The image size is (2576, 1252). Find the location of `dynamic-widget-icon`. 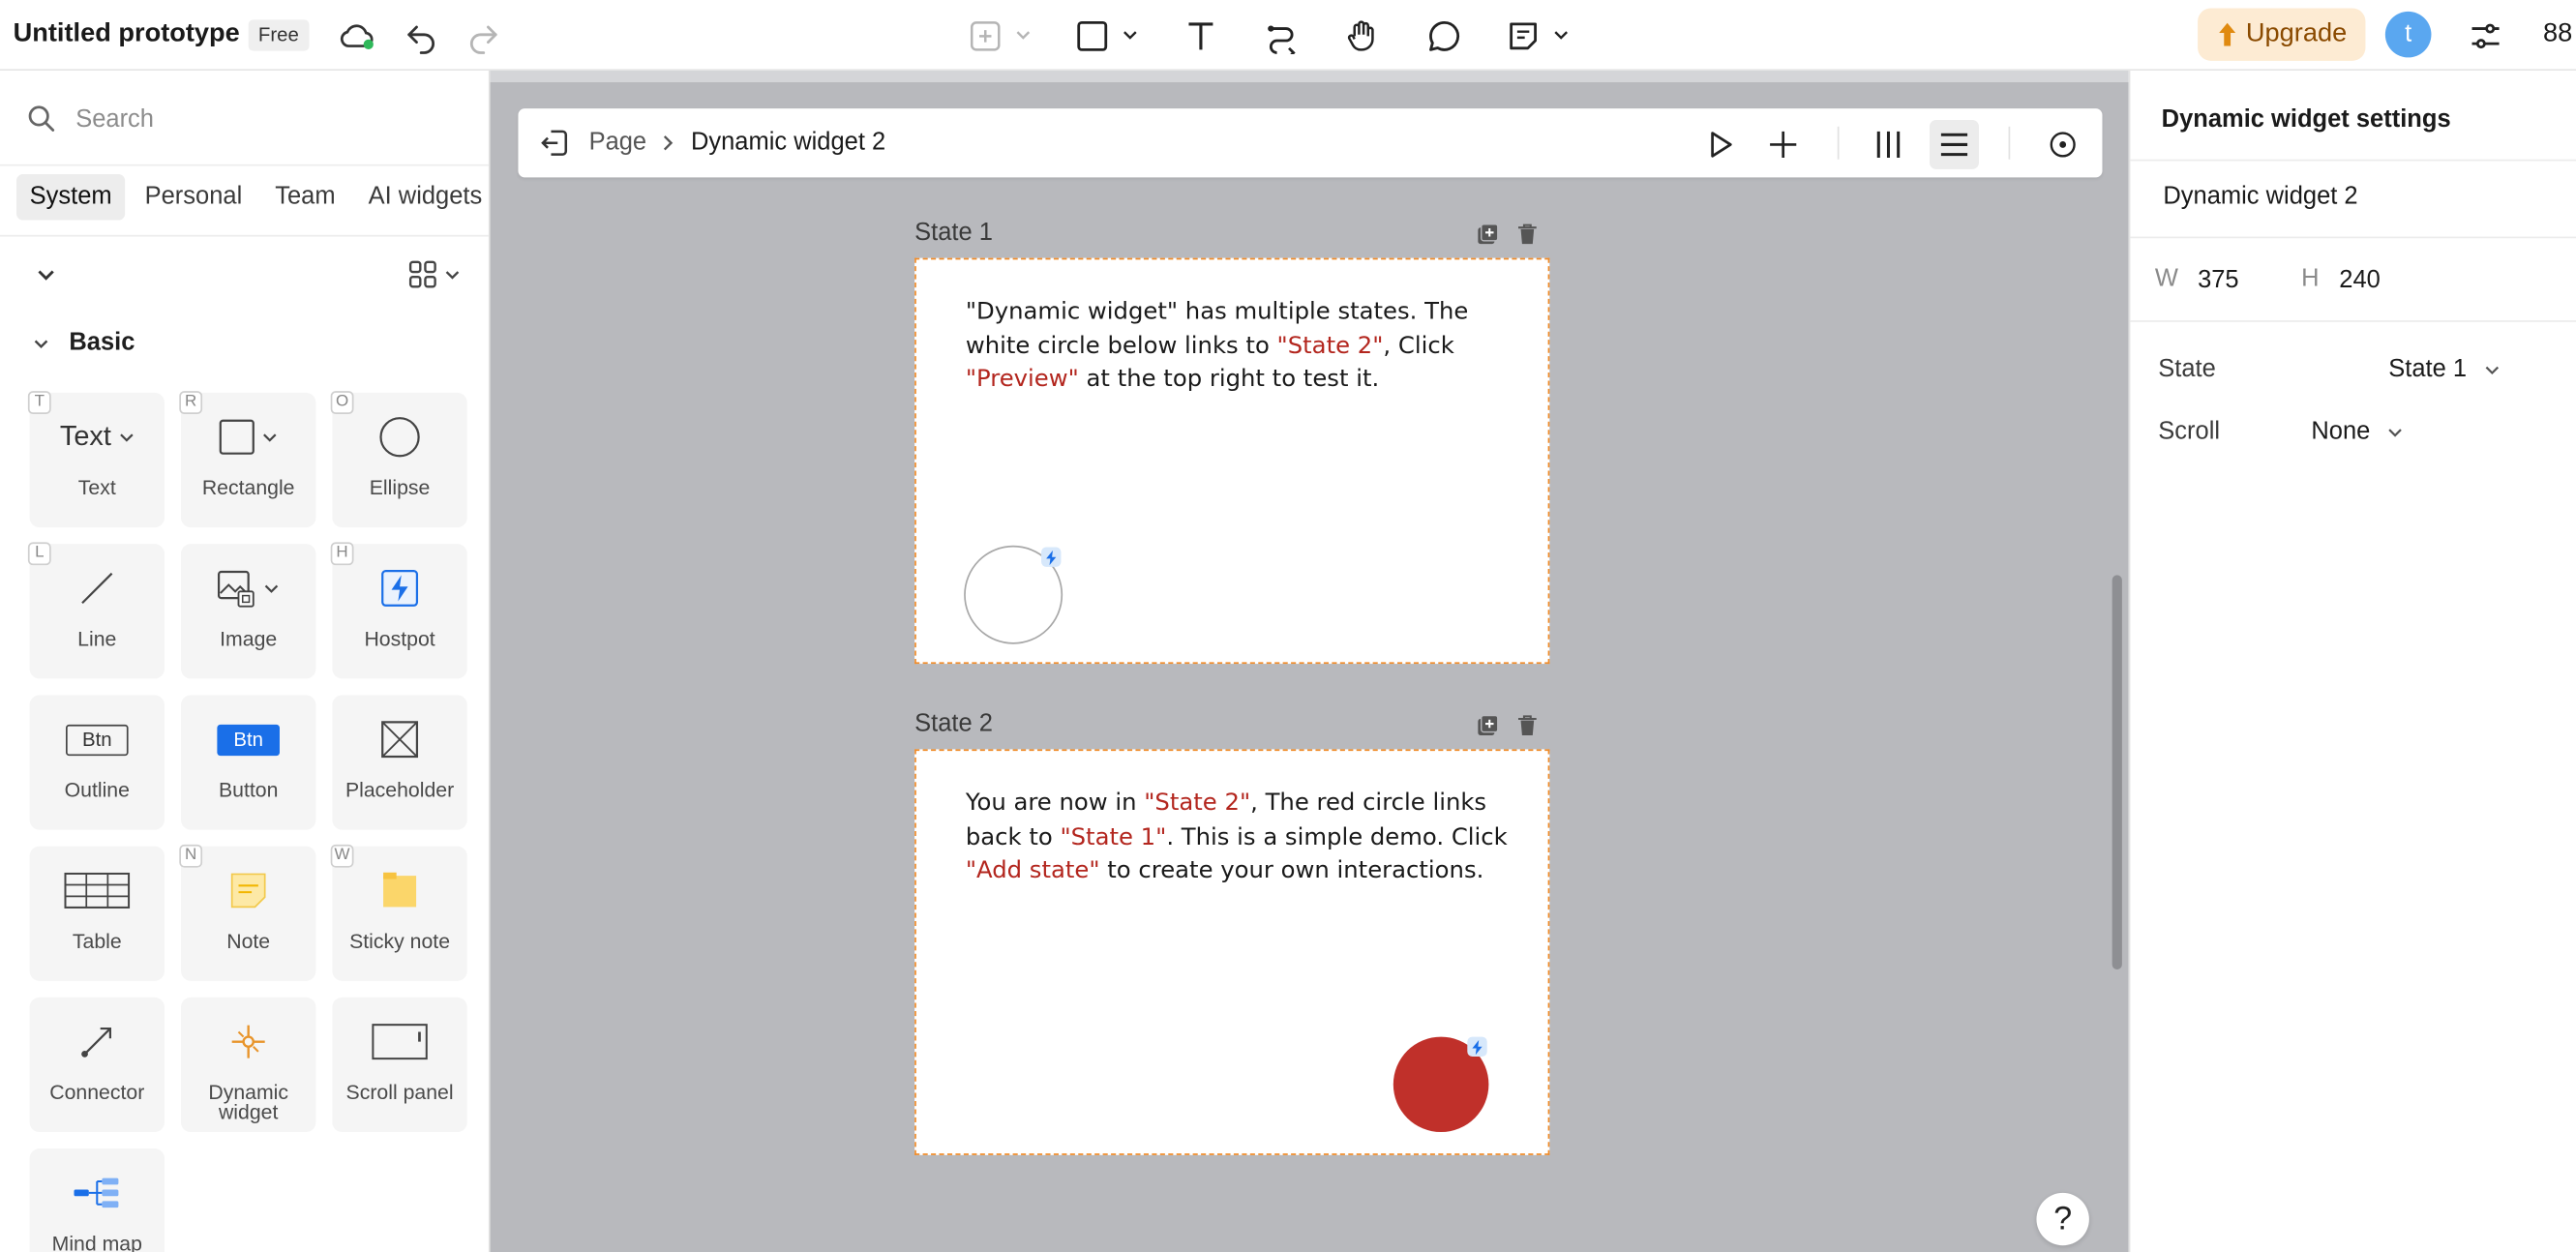

dynamic-widget-icon is located at coordinates (248, 1041).